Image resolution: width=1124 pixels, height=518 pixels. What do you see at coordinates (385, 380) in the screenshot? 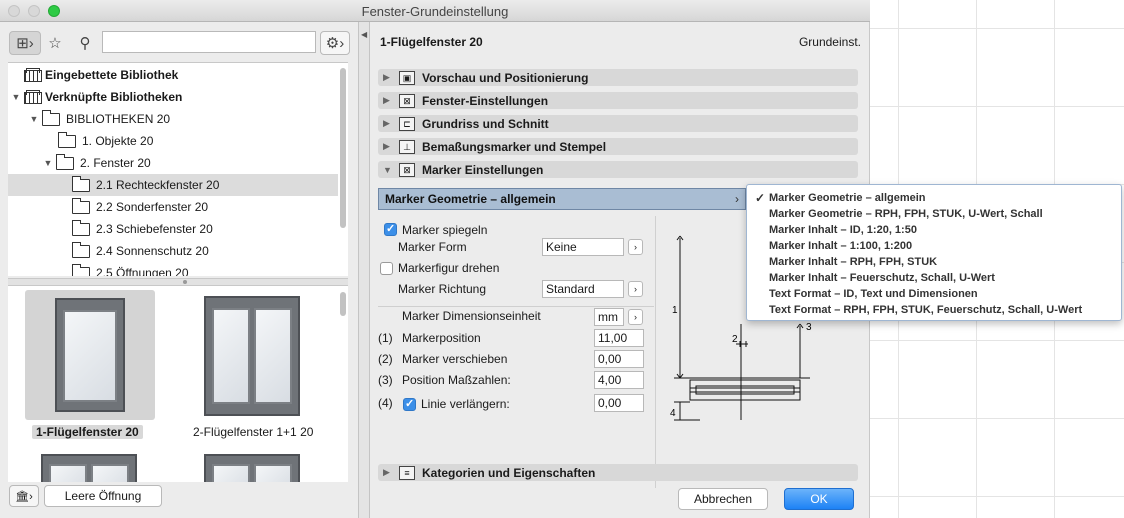
I see `param-index: (3)` at bounding box center [385, 380].